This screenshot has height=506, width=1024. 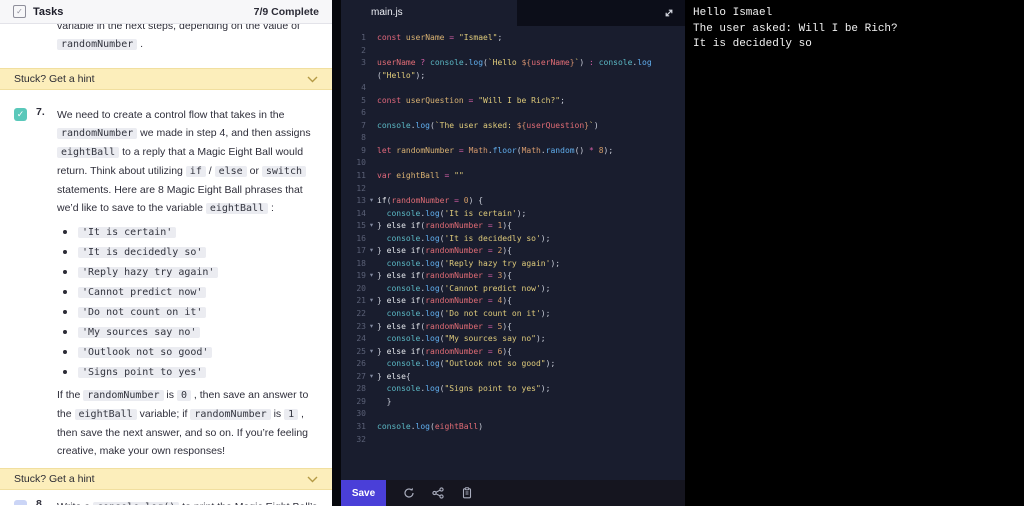 What do you see at coordinates (361, 426) in the screenshot?
I see `line-number: 31` at bounding box center [361, 426].